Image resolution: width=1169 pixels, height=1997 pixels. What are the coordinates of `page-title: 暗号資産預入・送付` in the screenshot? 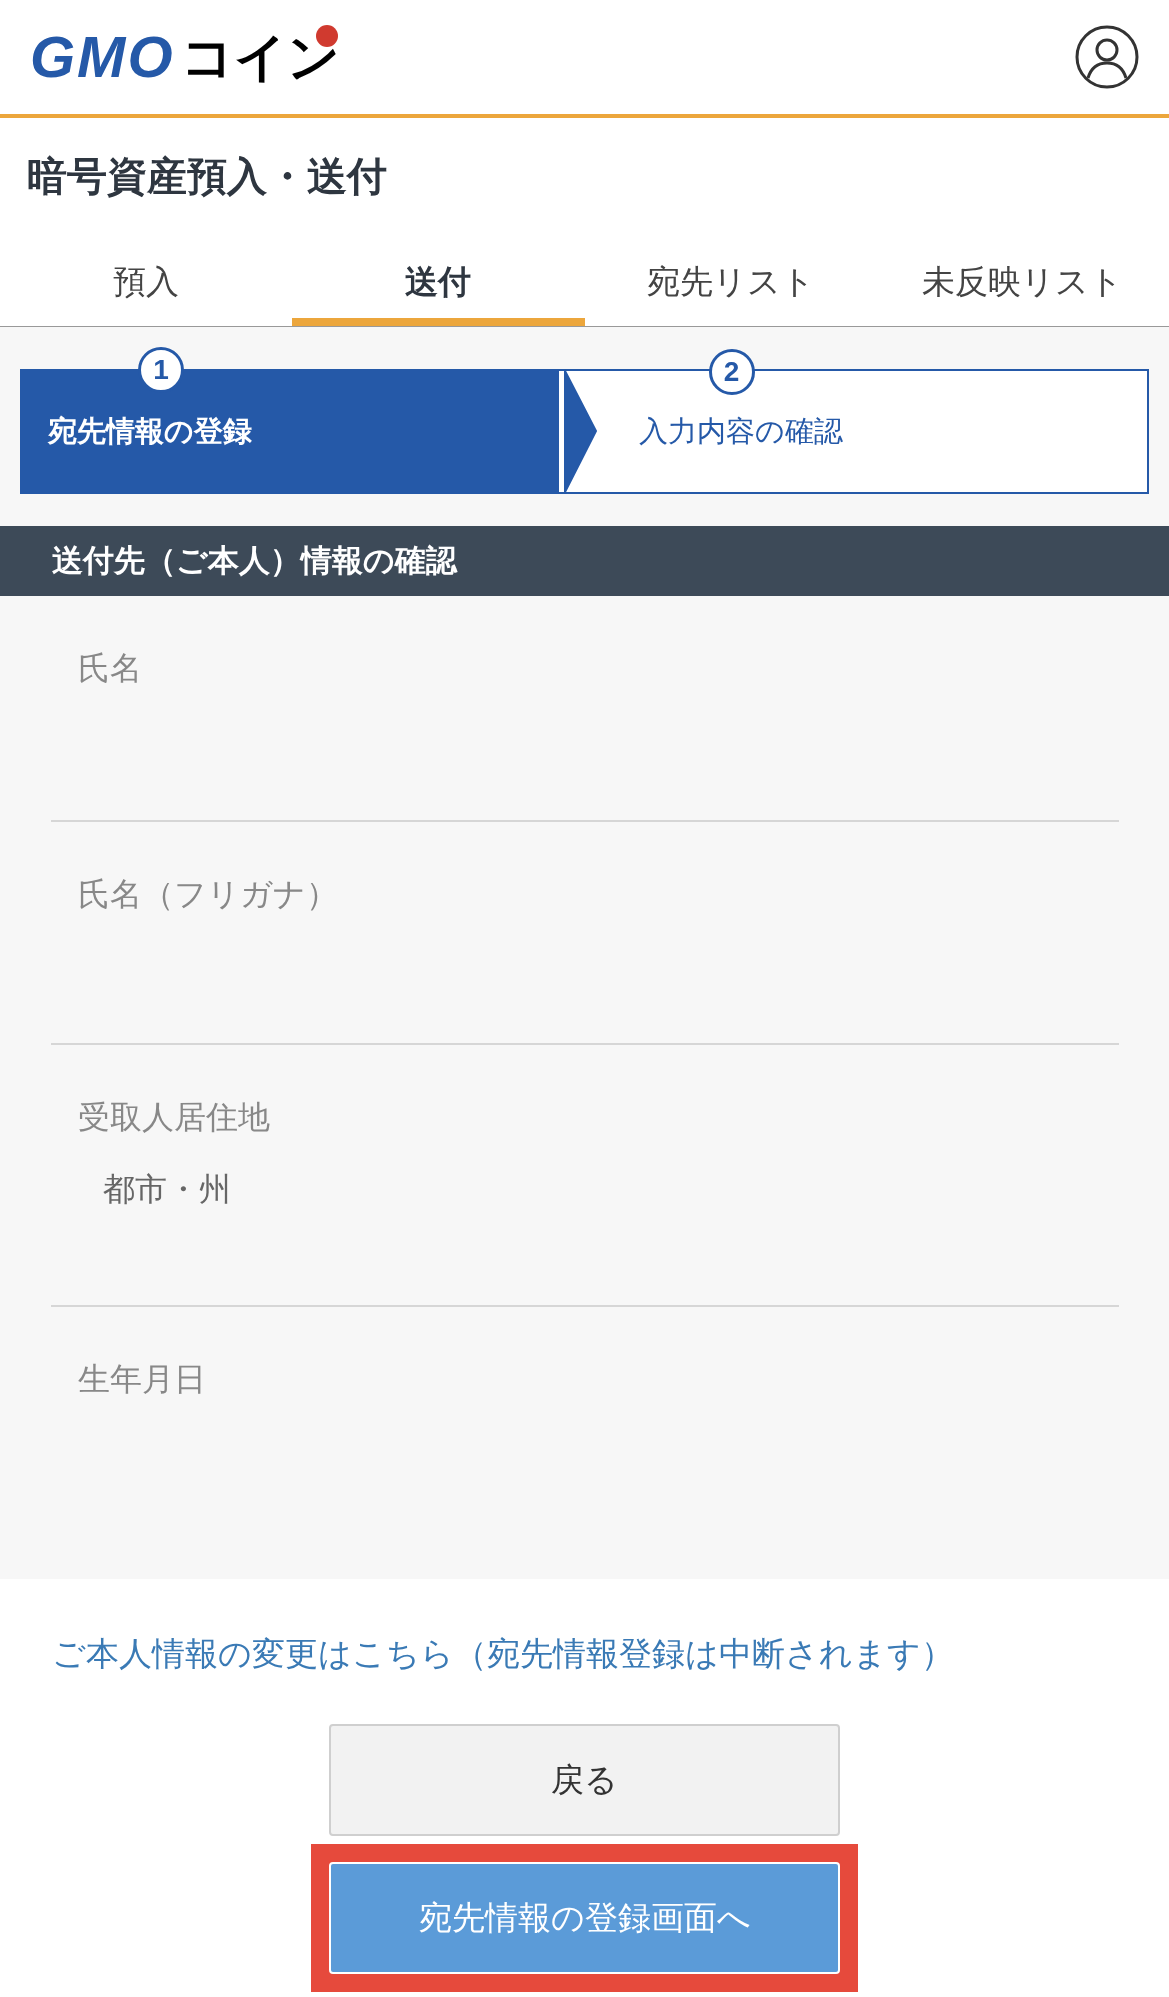 It's located at (207, 176).